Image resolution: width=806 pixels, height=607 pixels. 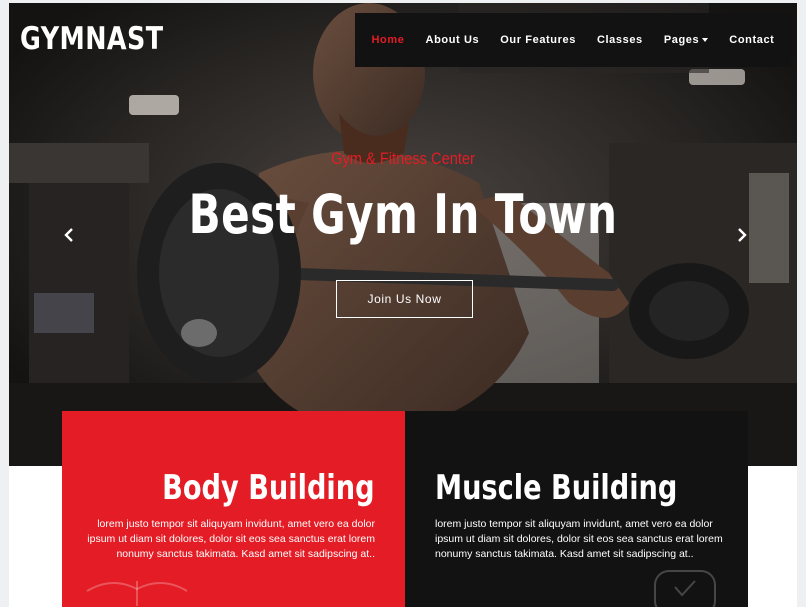 What do you see at coordinates (268, 488) in the screenshot?
I see `feature-title: Body Building` at bounding box center [268, 488].